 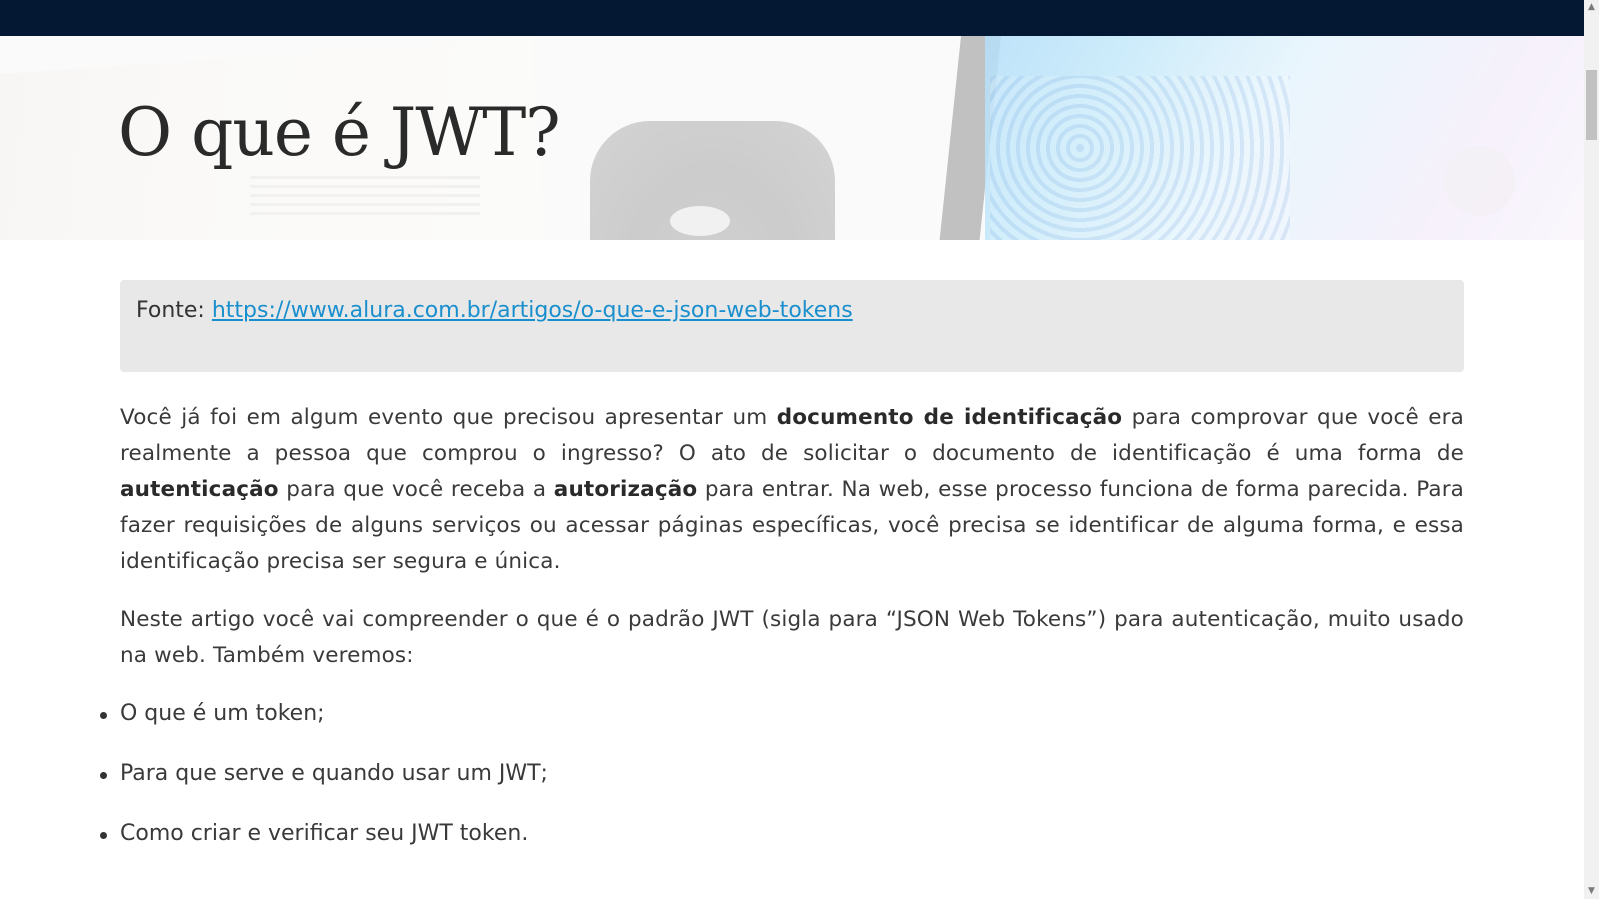 I want to click on intro-text-3: para que você receba a, so click(x=416, y=489).